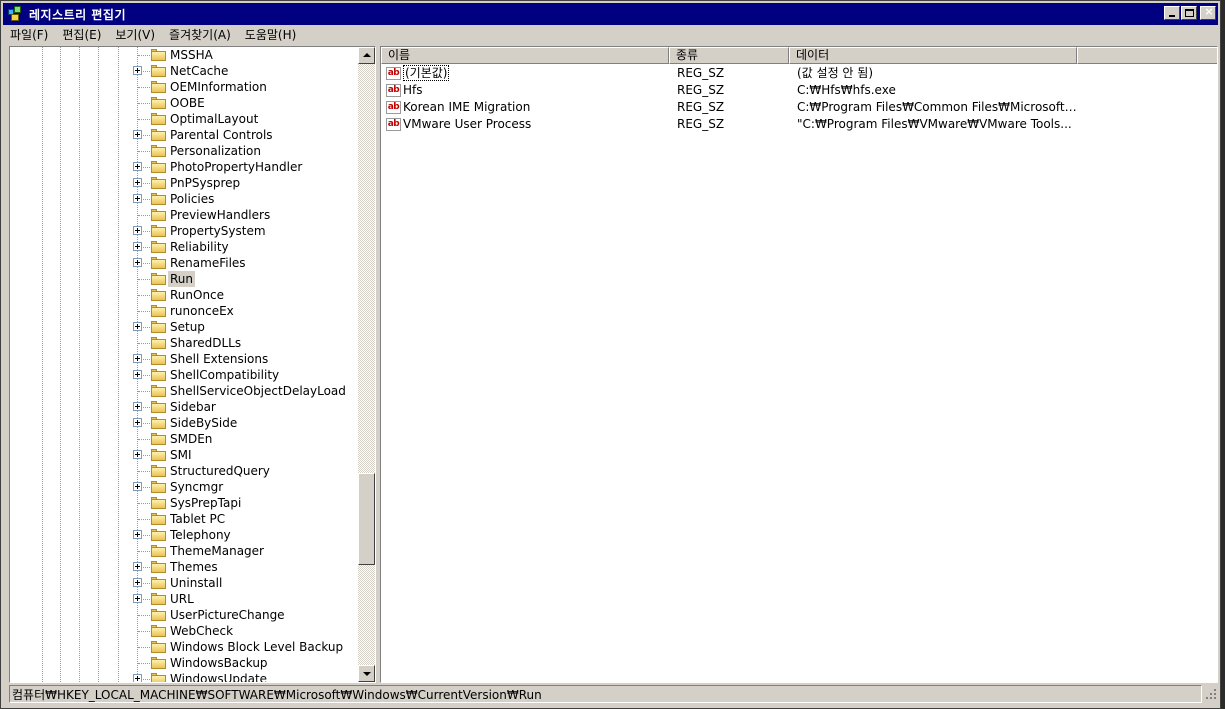  What do you see at coordinates (184, 535) in the screenshot?
I see `tree-item-telephony: Telephony` at bounding box center [184, 535].